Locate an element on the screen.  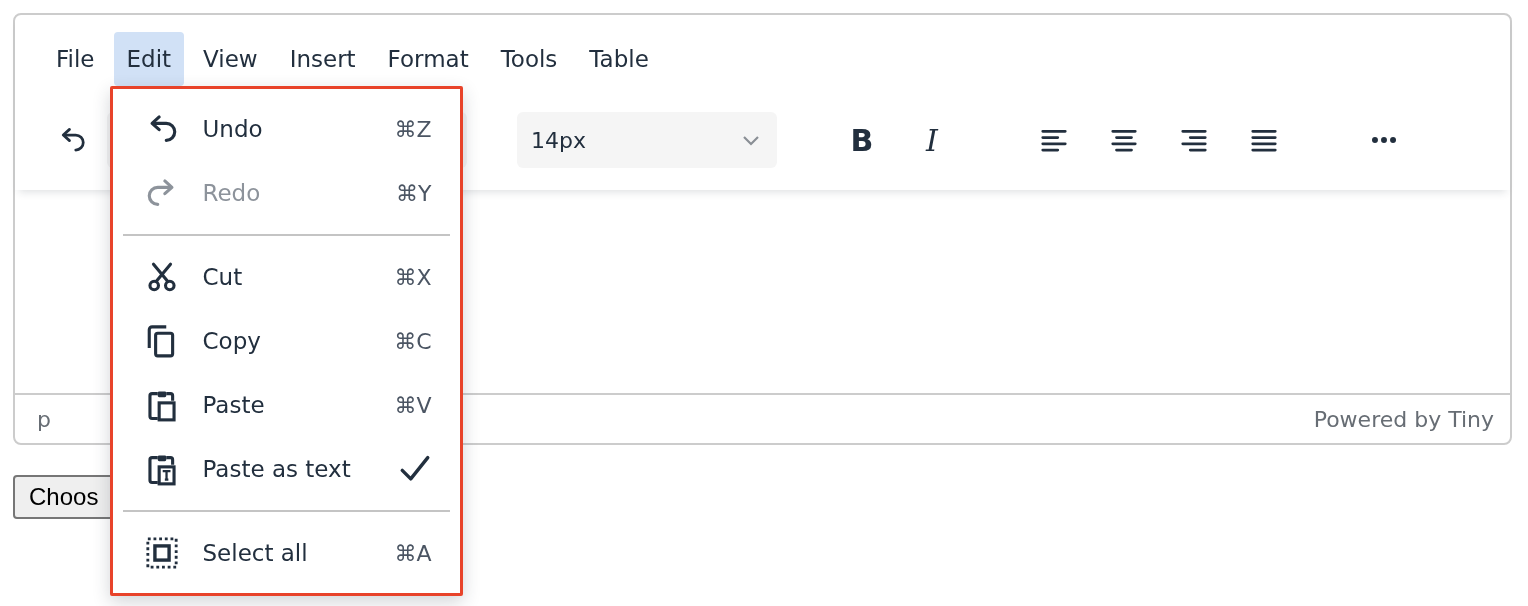
shortcut-label: ⌘Z is located at coordinates (413, 129).